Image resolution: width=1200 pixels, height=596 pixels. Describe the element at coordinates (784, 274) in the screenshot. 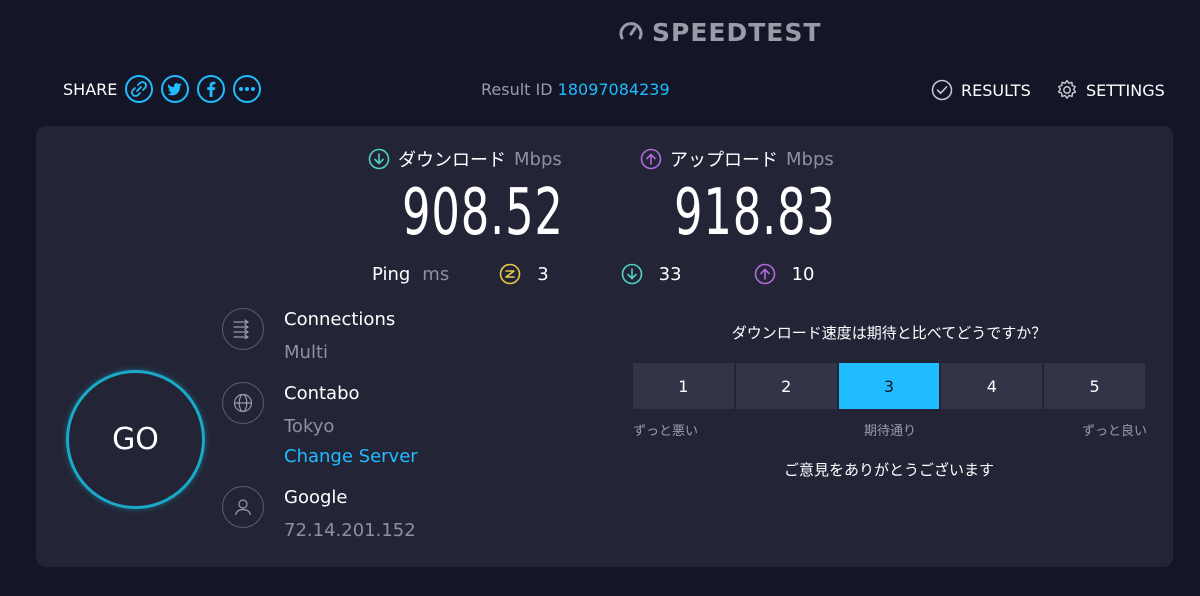

I see `ping-upload: 10` at that location.